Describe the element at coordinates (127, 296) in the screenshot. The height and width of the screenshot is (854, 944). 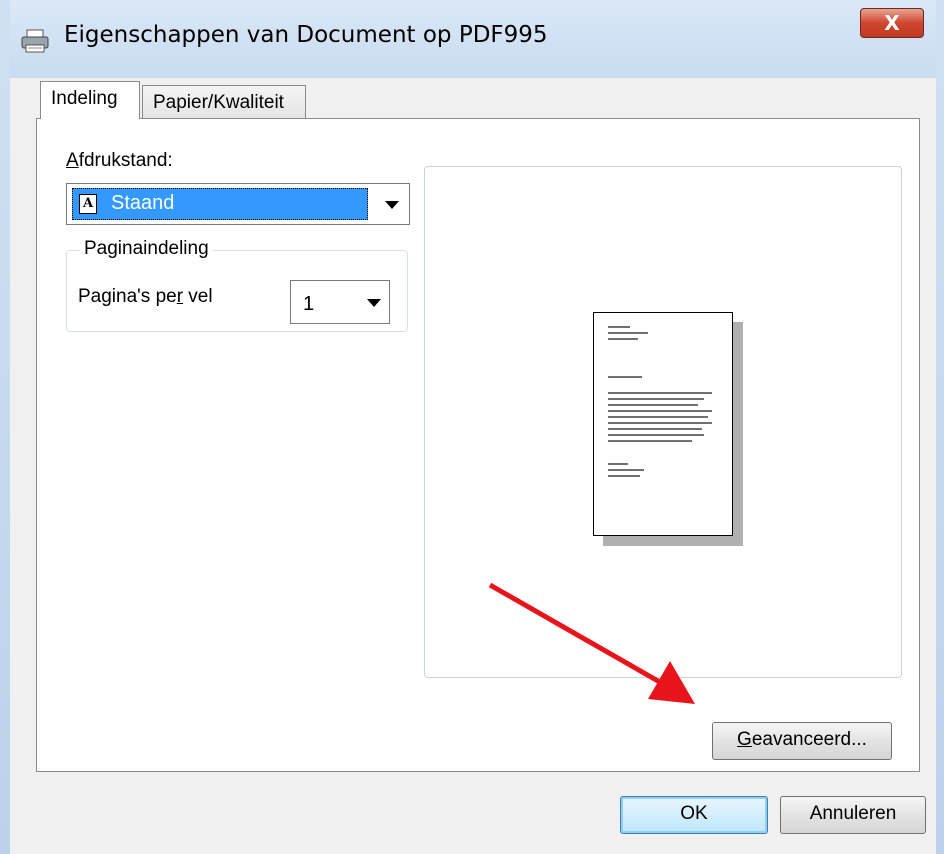
I see `pages-per-sheet-label-text-1: Pagina's pe` at that location.